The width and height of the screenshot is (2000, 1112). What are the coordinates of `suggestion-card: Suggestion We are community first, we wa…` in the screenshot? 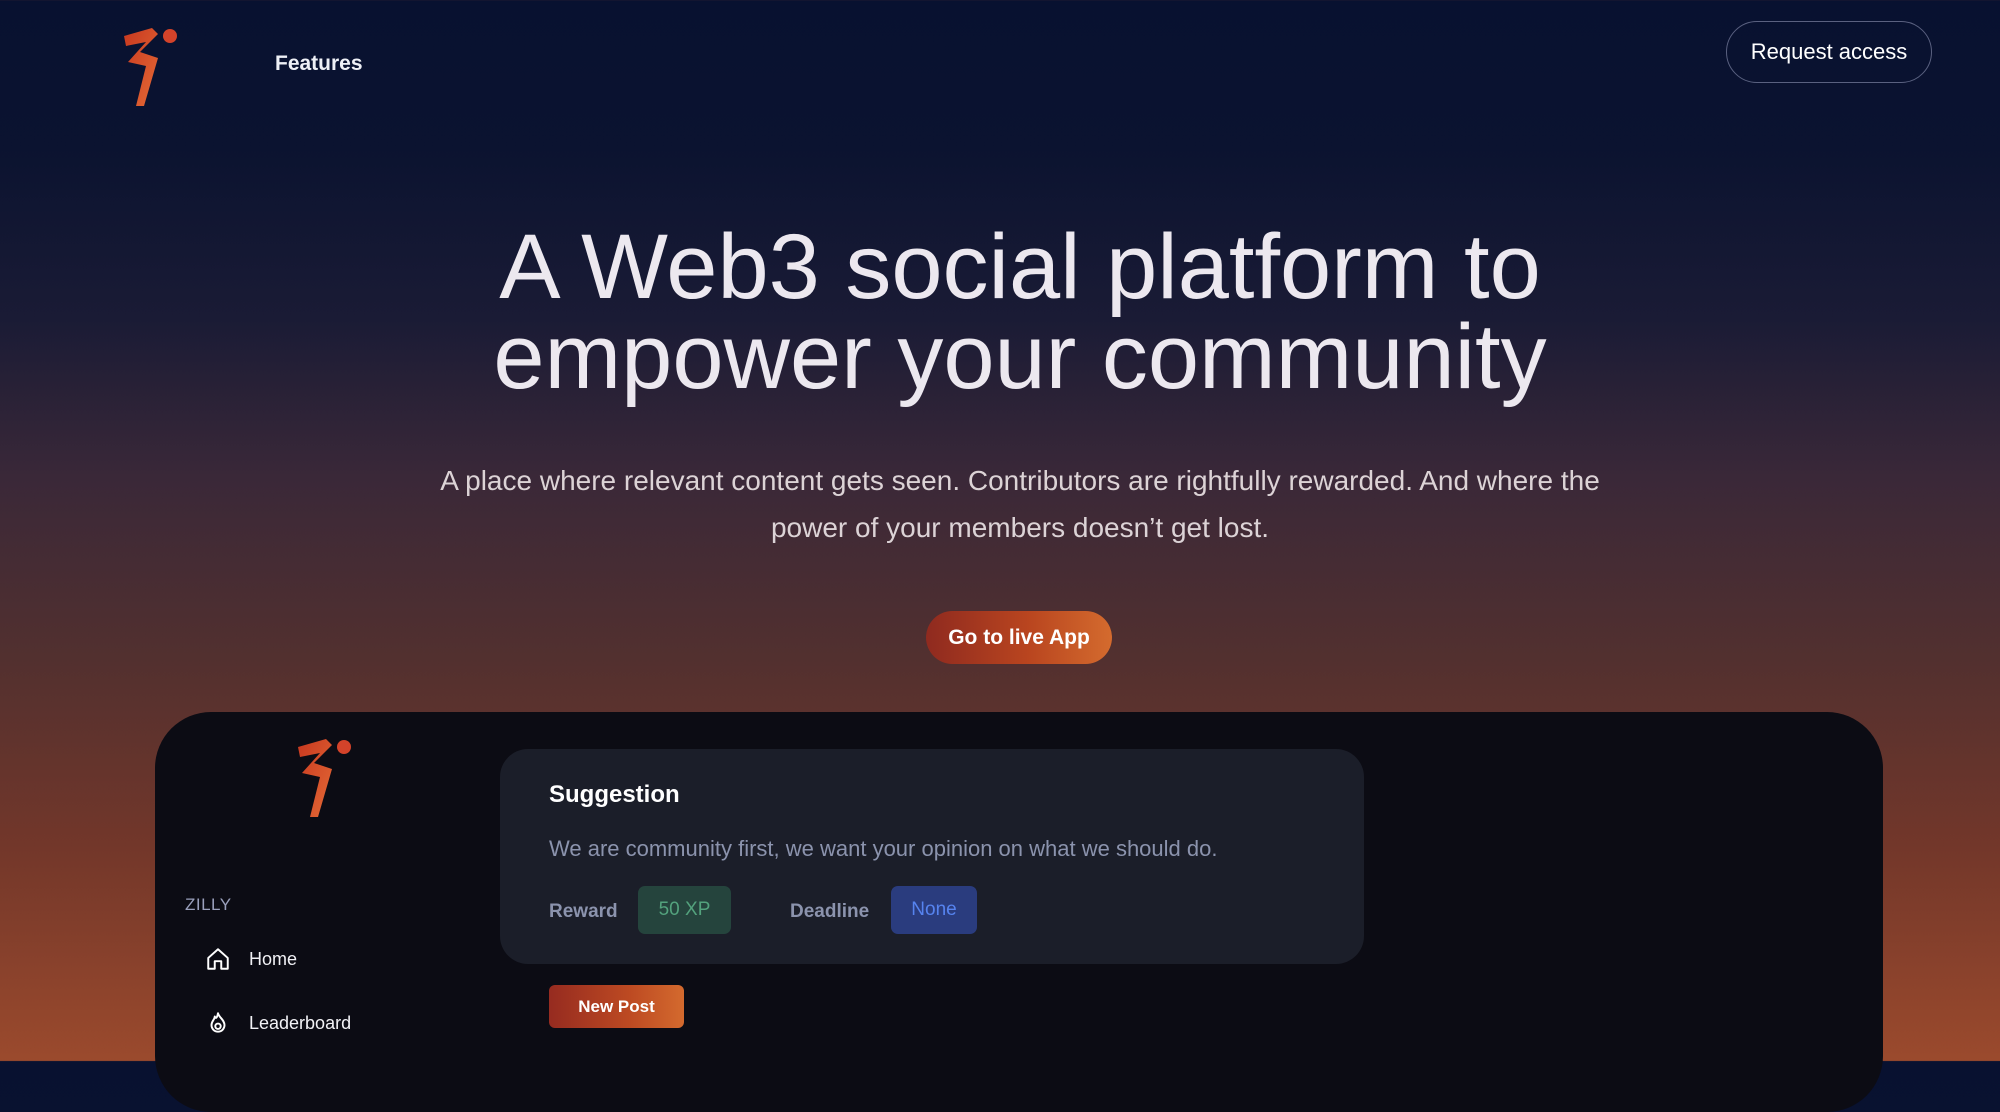 It's located at (932, 856).